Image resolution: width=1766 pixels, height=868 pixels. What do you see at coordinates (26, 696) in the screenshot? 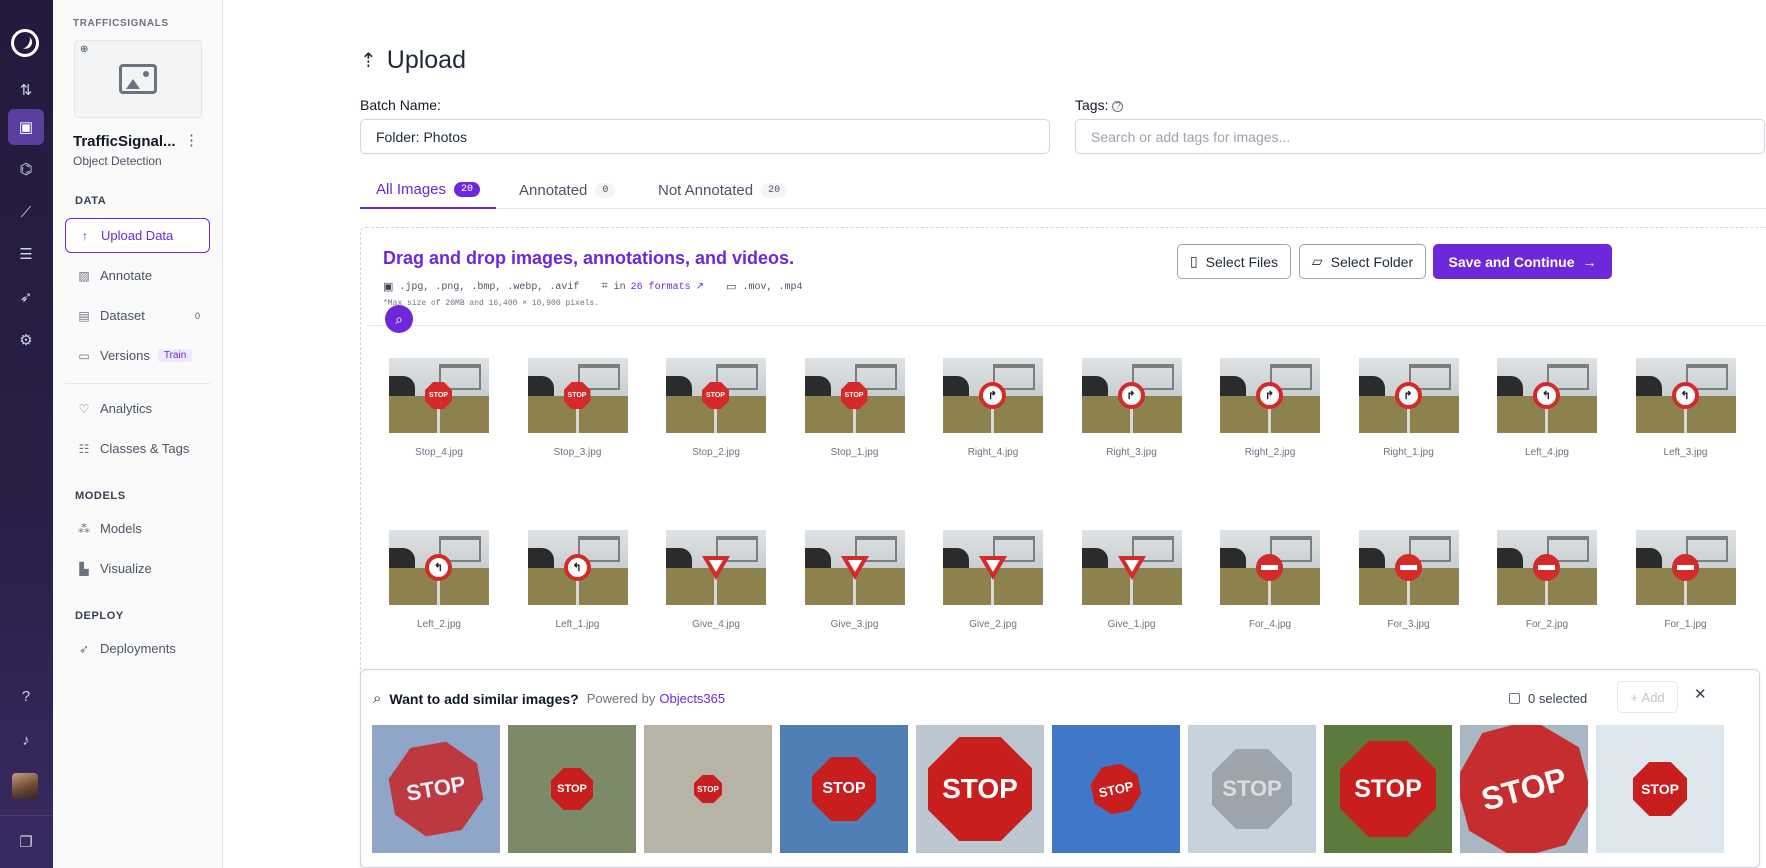
I see `help-icon: ?` at bounding box center [26, 696].